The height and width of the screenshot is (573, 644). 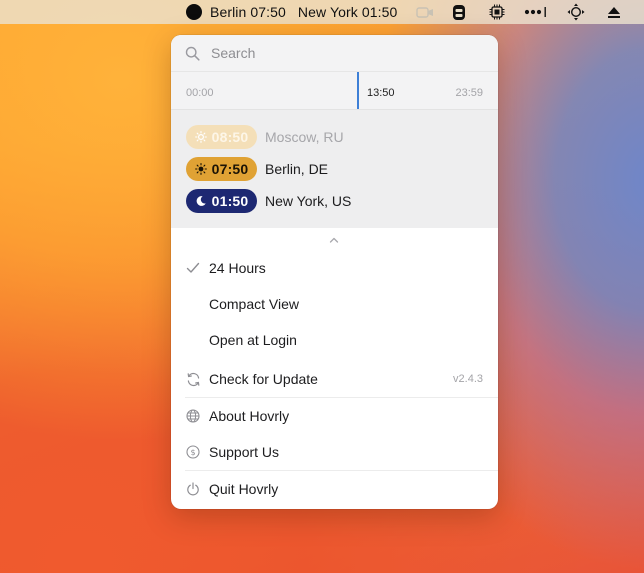 What do you see at coordinates (334, 340) in the screenshot?
I see `menu-item-open-at-login: Open at Login` at bounding box center [334, 340].